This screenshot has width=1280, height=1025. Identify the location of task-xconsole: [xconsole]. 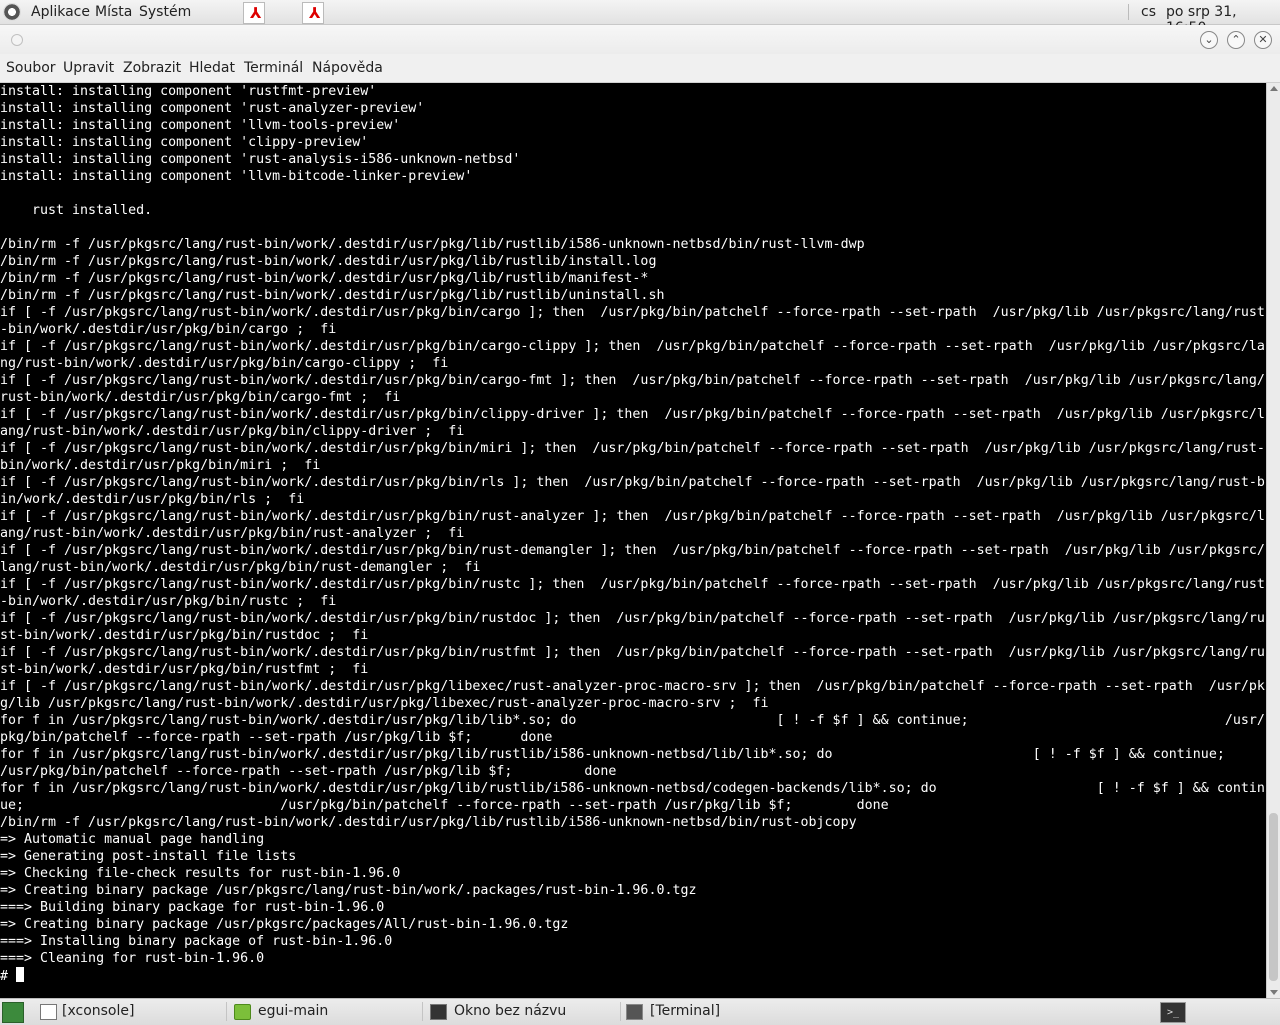
(129, 1011).